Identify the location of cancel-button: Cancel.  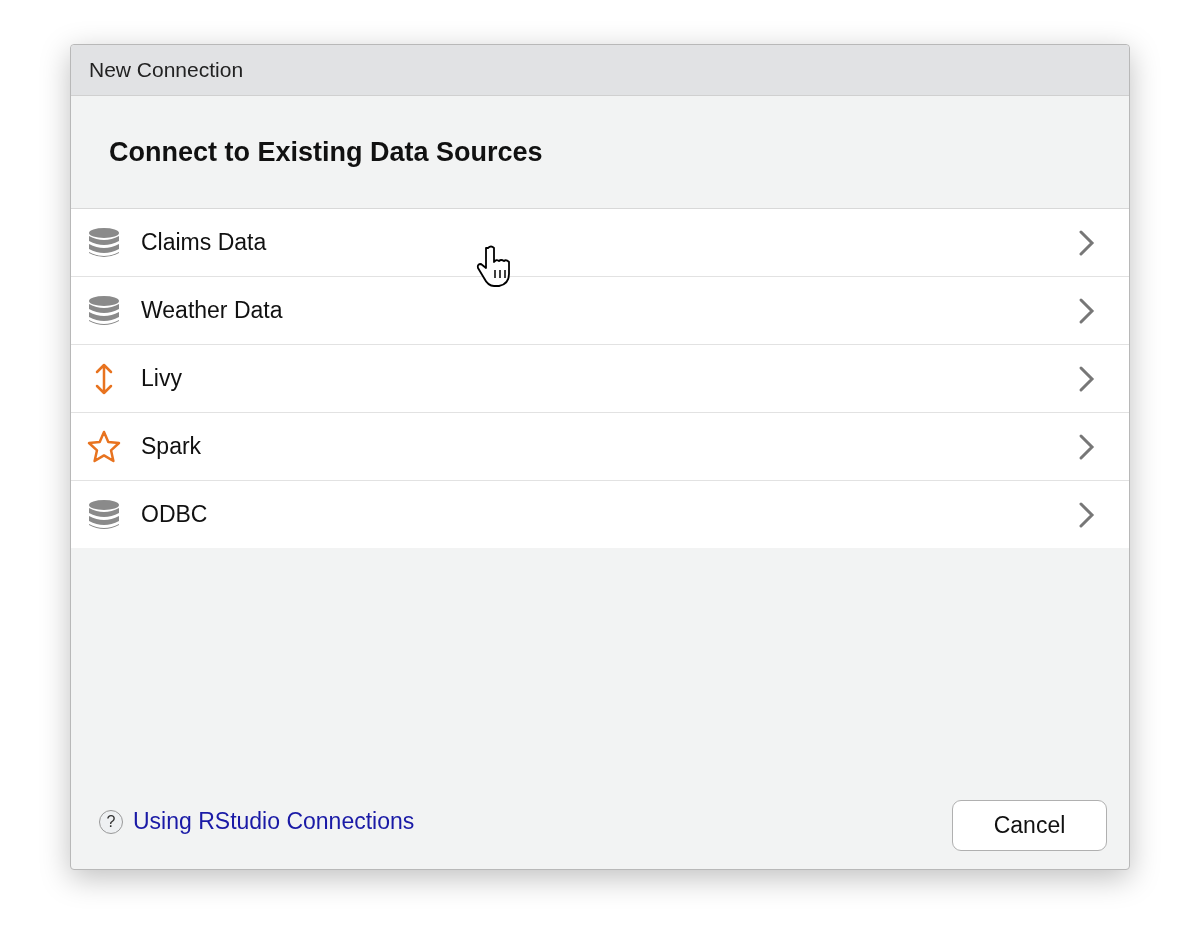
(1029, 825).